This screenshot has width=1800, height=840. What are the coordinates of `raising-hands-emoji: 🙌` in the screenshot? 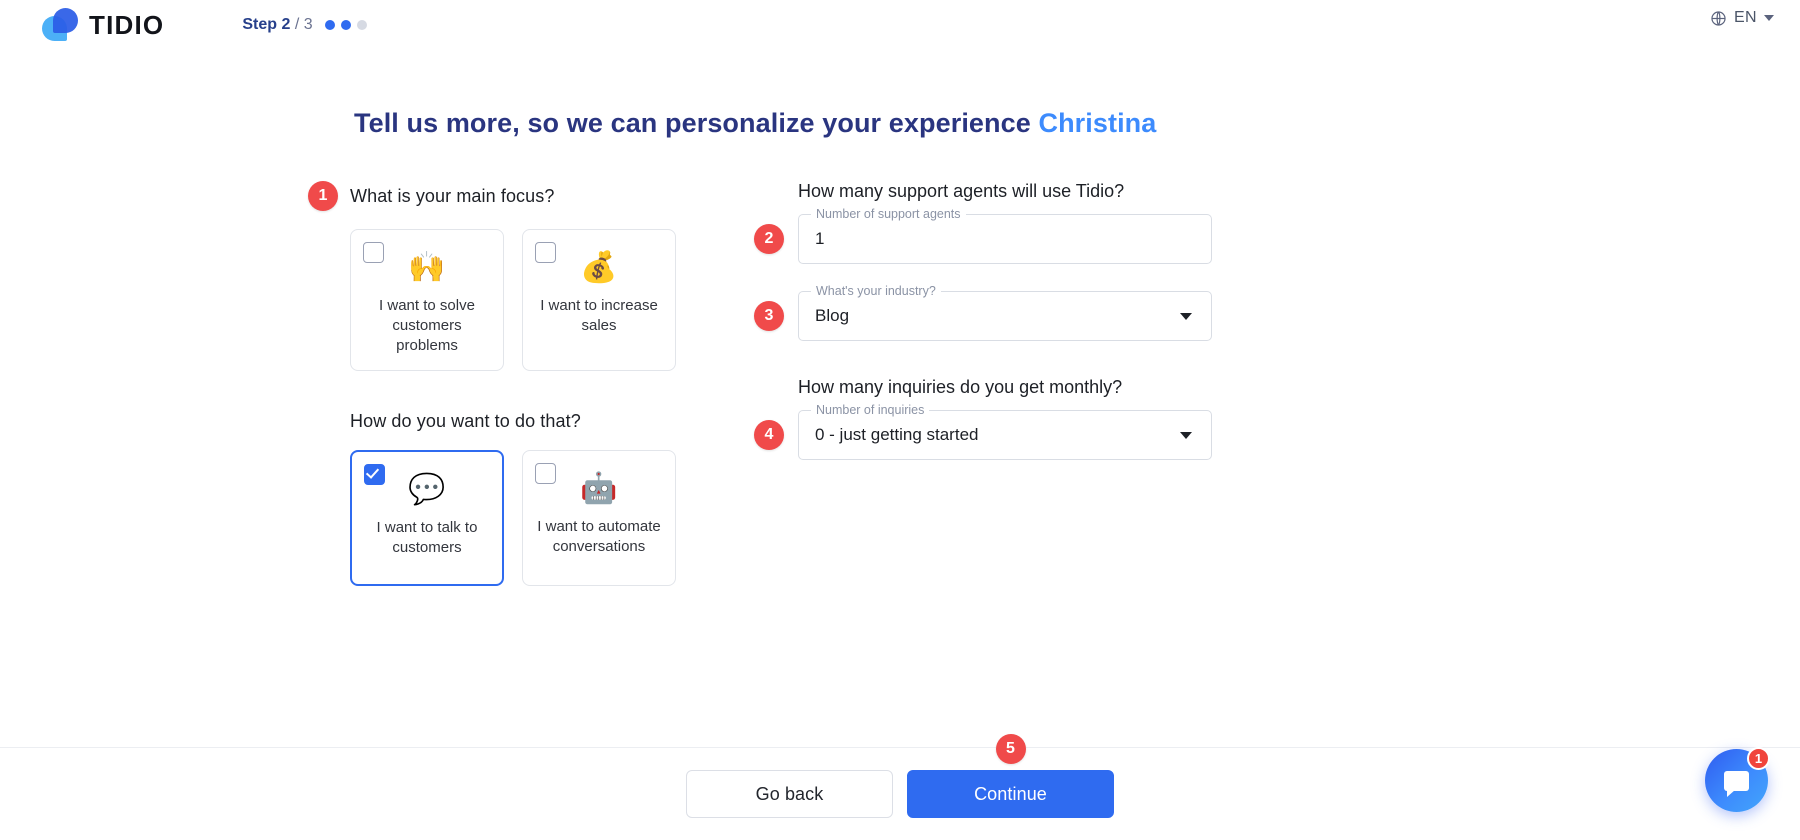 It's located at (427, 267).